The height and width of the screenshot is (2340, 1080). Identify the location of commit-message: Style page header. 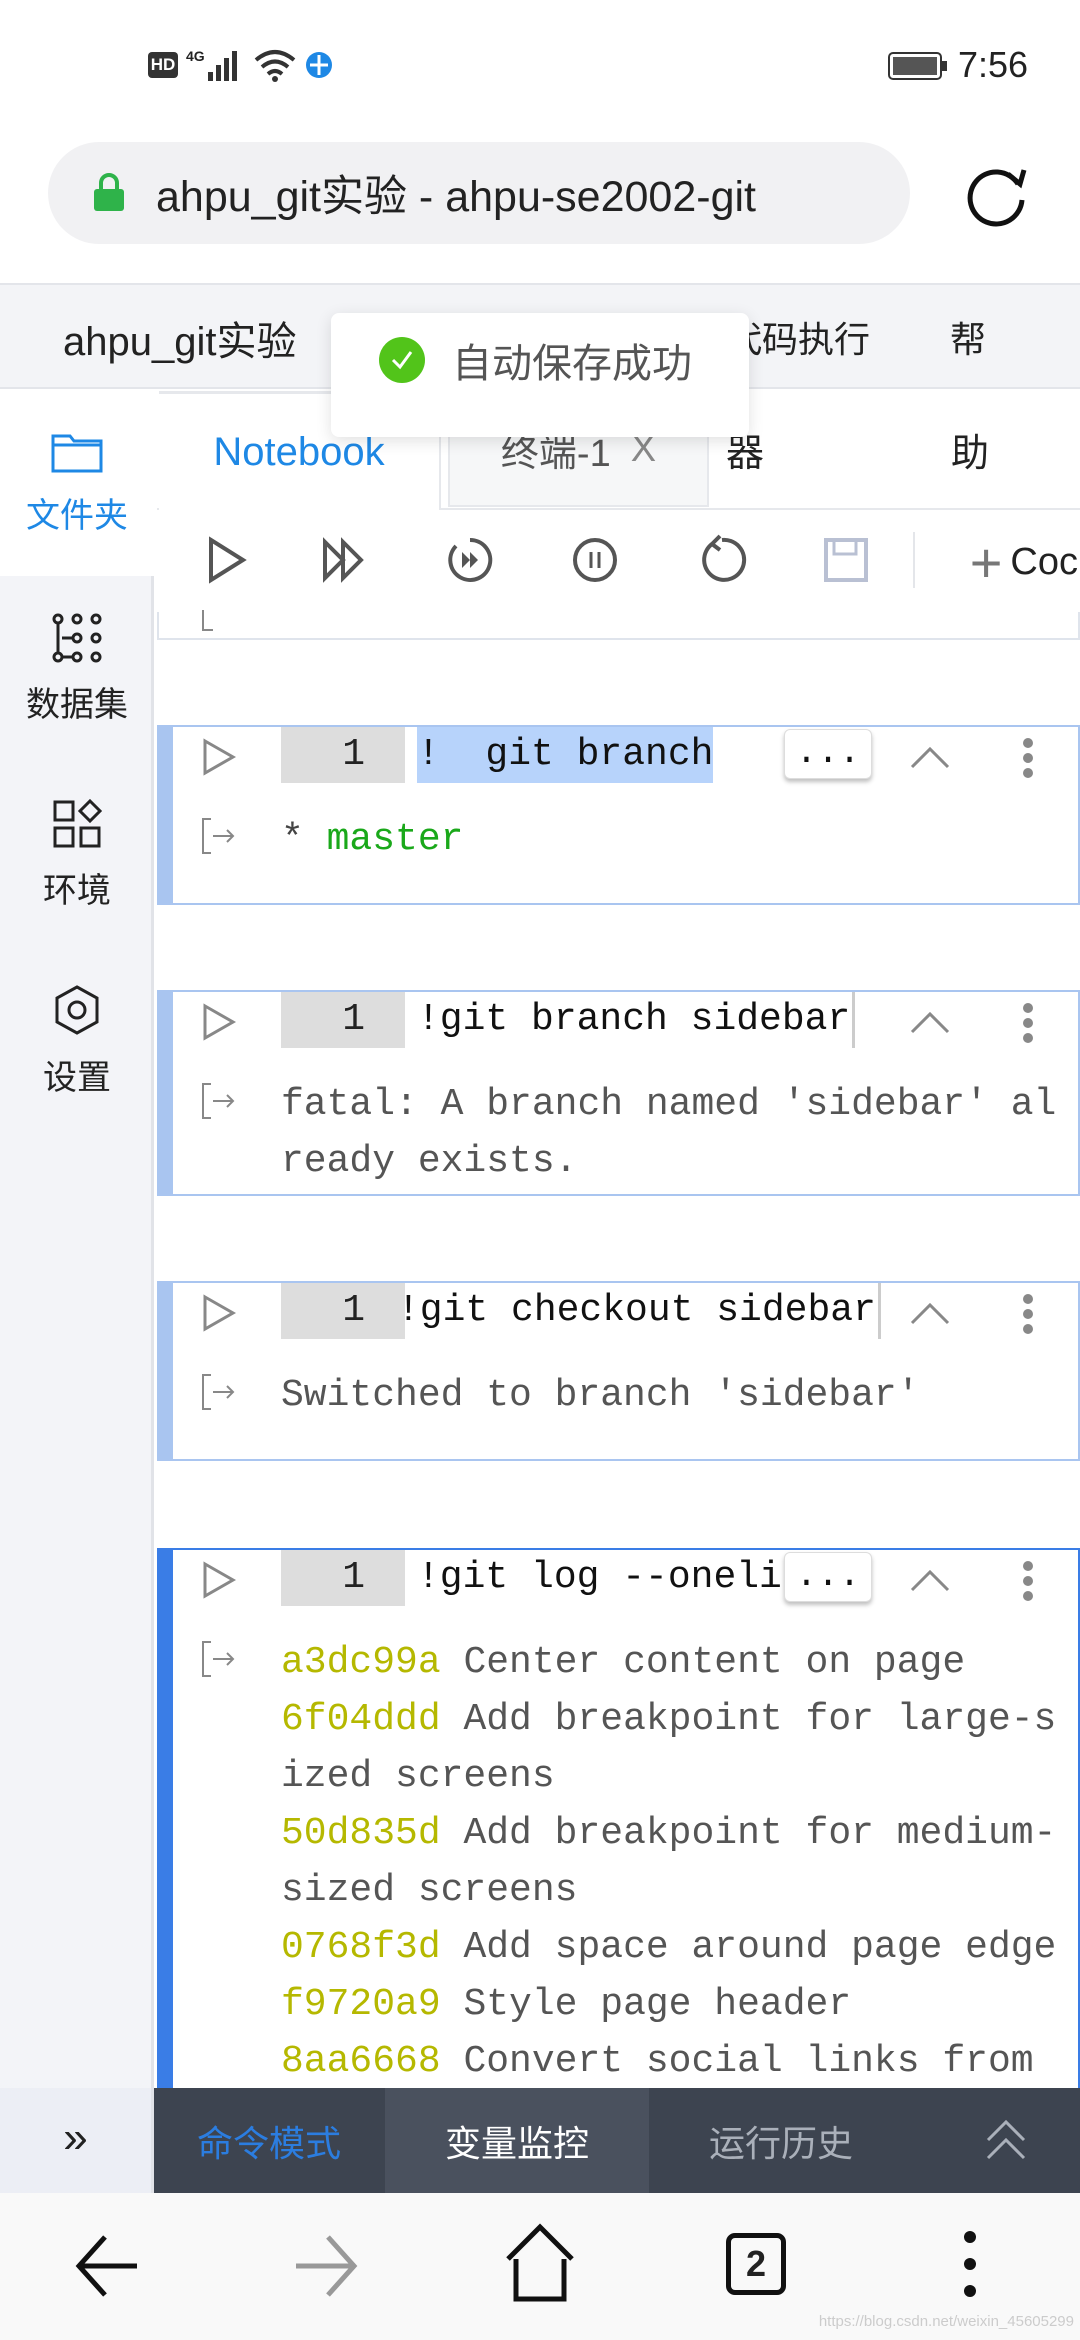
(657, 2004).